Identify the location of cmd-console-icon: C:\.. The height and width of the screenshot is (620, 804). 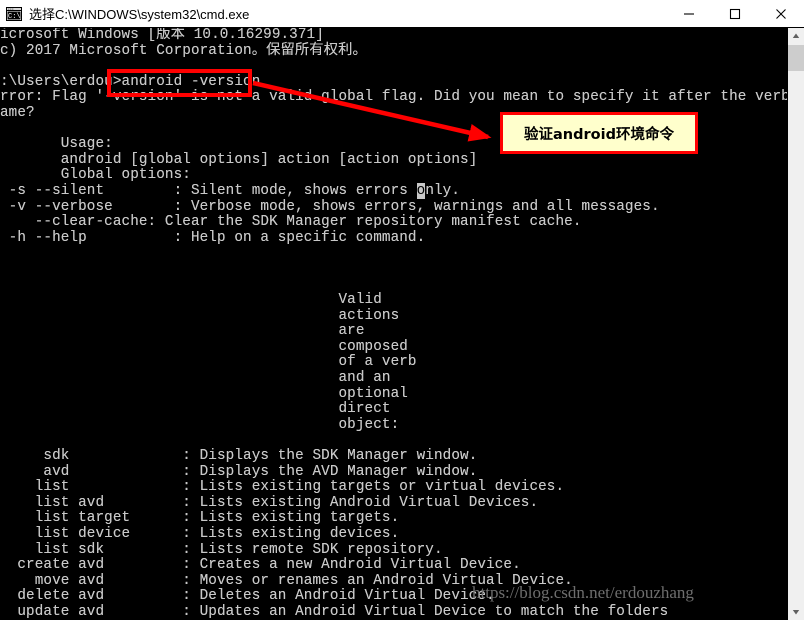
(15, 14).